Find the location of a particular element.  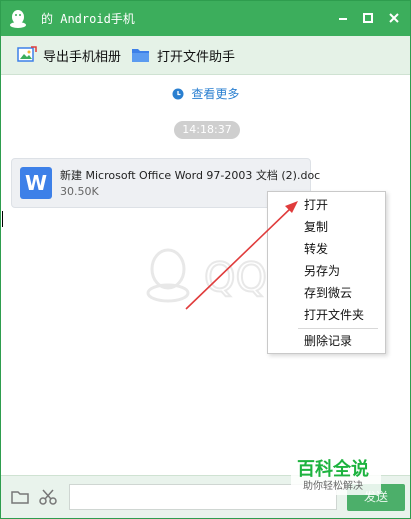

more-history-label: 查看更多 is located at coordinates (215, 94).